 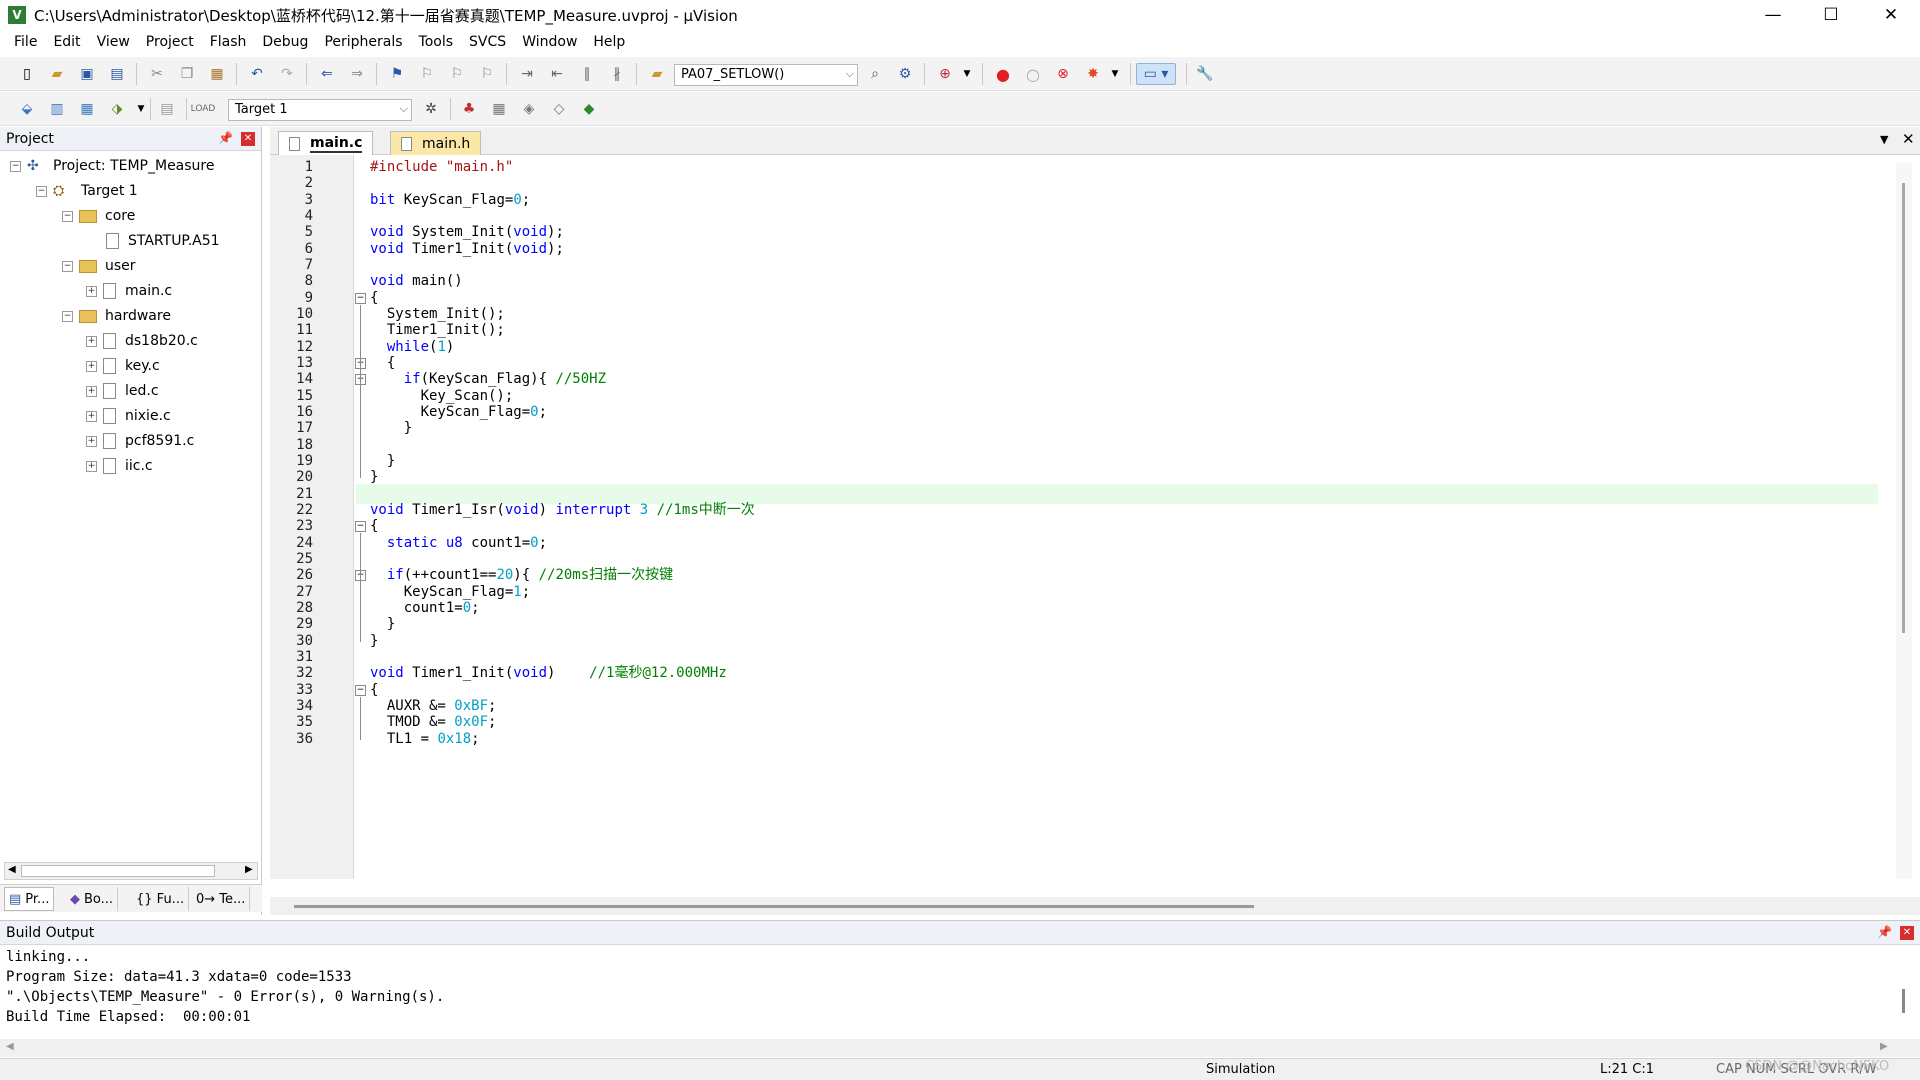 What do you see at coordinates (609, 42) in the screenshot?
I see `menu-help: Help` at bounding box center [609, 42].